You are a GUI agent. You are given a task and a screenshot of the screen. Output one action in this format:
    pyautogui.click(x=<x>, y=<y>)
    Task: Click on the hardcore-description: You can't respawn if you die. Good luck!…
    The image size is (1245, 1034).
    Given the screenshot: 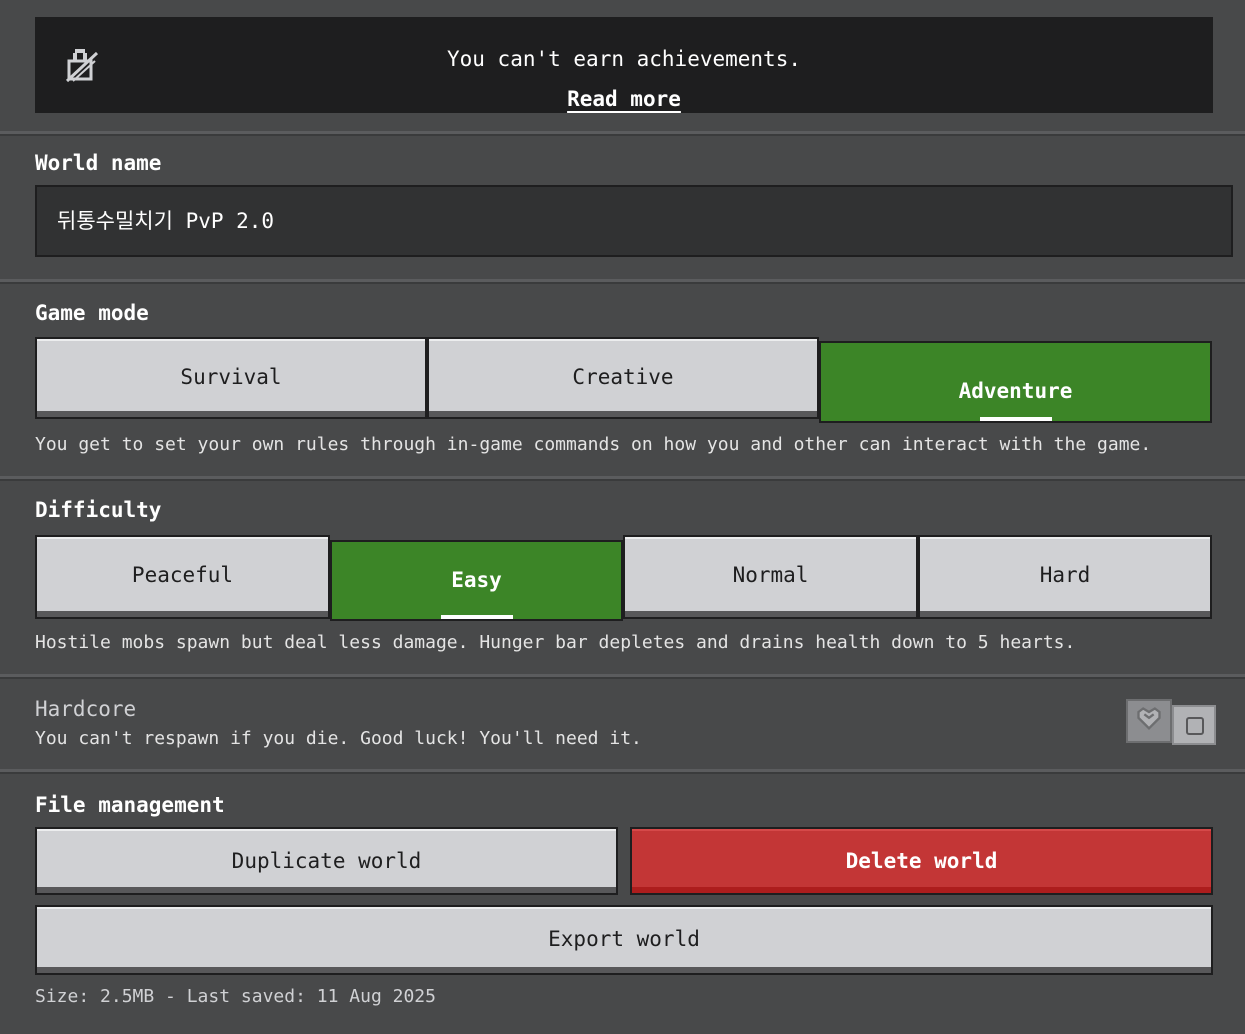 What is the action you would take?
    pyautogui.click(x=338, y=738)
    